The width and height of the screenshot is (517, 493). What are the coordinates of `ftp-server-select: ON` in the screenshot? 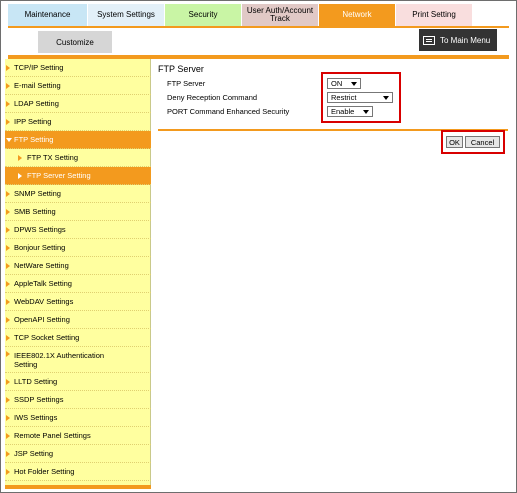 It's located at (344, 83).